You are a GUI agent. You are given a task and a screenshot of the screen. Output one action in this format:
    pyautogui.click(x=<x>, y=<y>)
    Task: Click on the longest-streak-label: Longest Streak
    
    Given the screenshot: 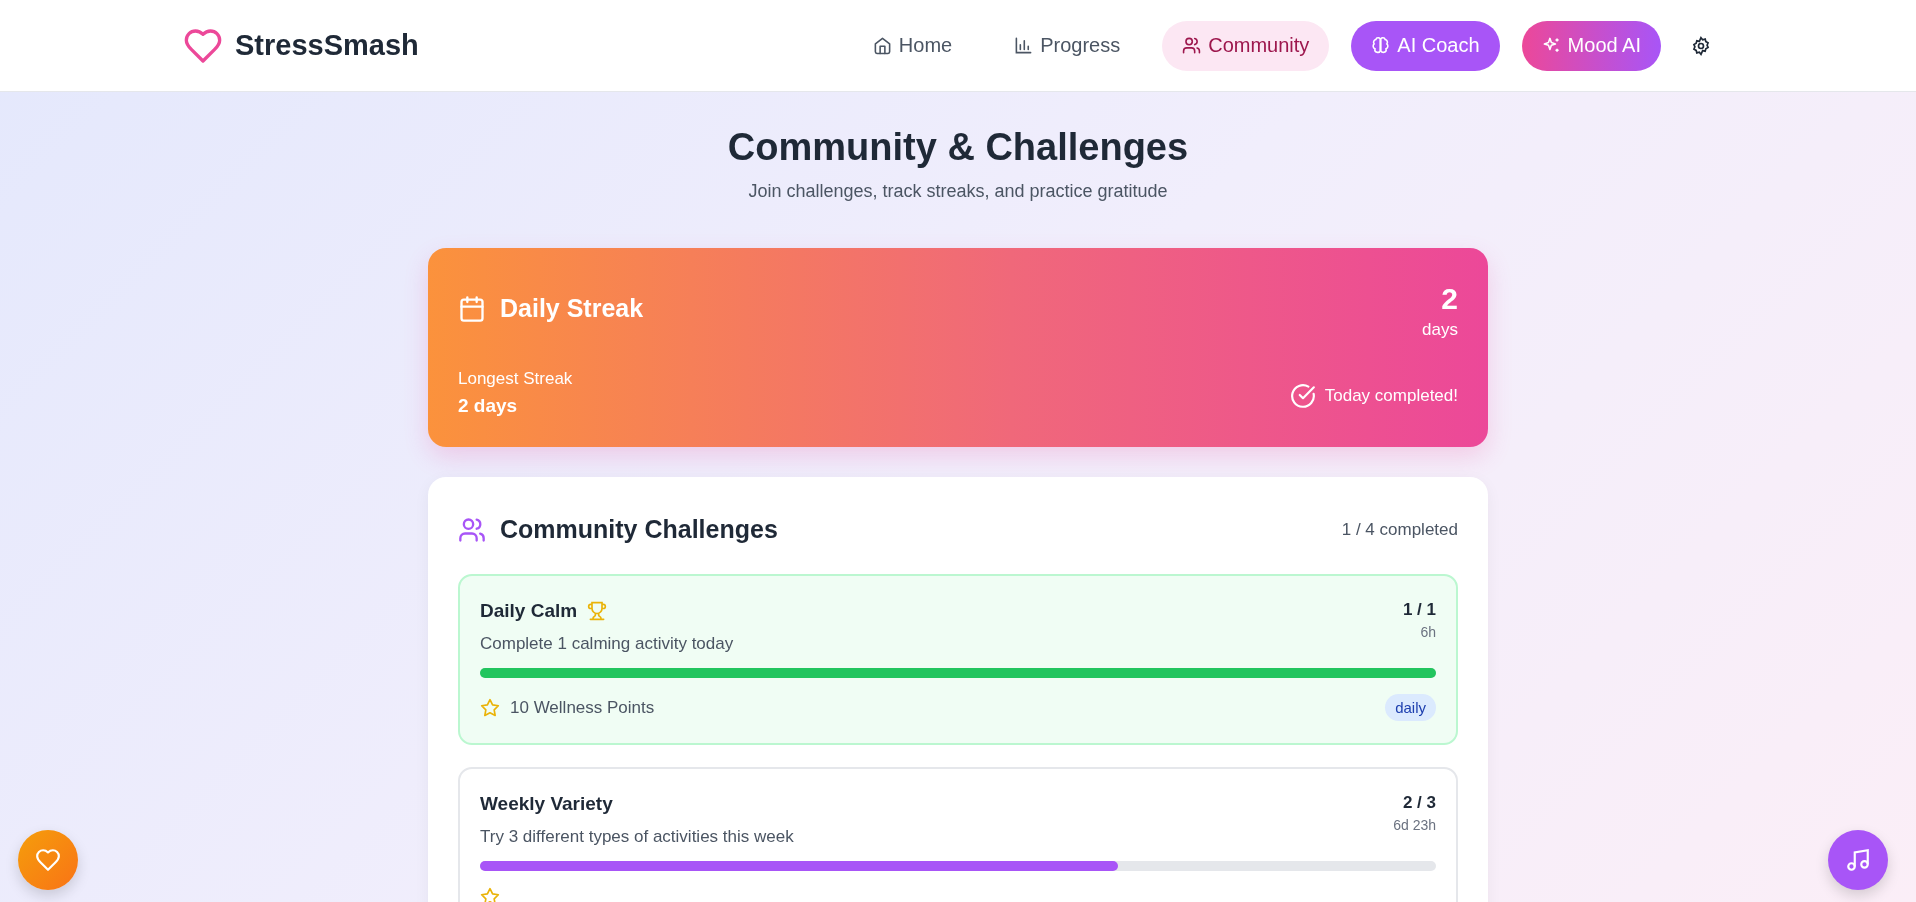 What is the action you would take?
    pyautogui.click(x=515, y=379)
    